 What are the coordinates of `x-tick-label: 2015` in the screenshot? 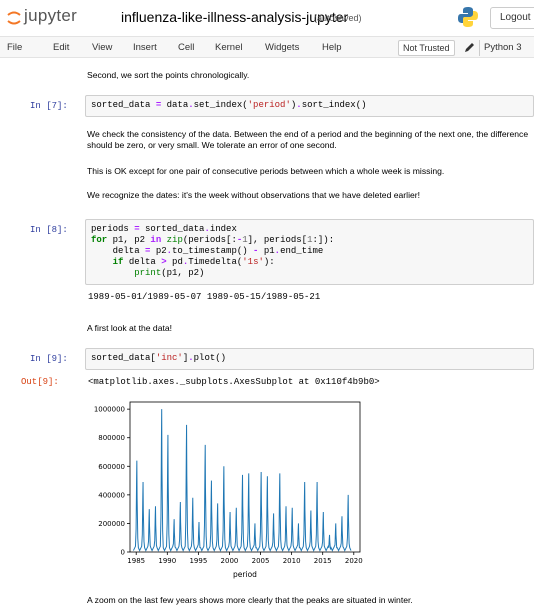 It's located at (323, 561).